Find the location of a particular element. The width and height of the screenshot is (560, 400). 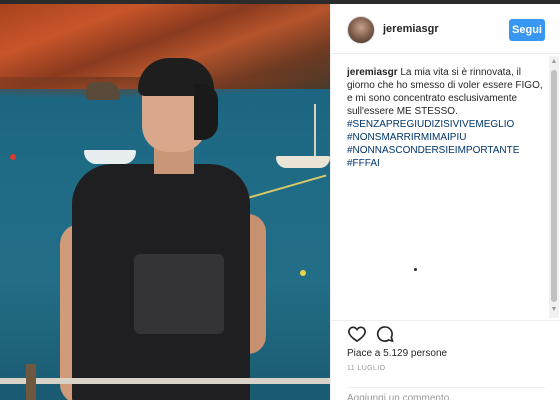

t-shirt-print is located at coordinates (179, 294).